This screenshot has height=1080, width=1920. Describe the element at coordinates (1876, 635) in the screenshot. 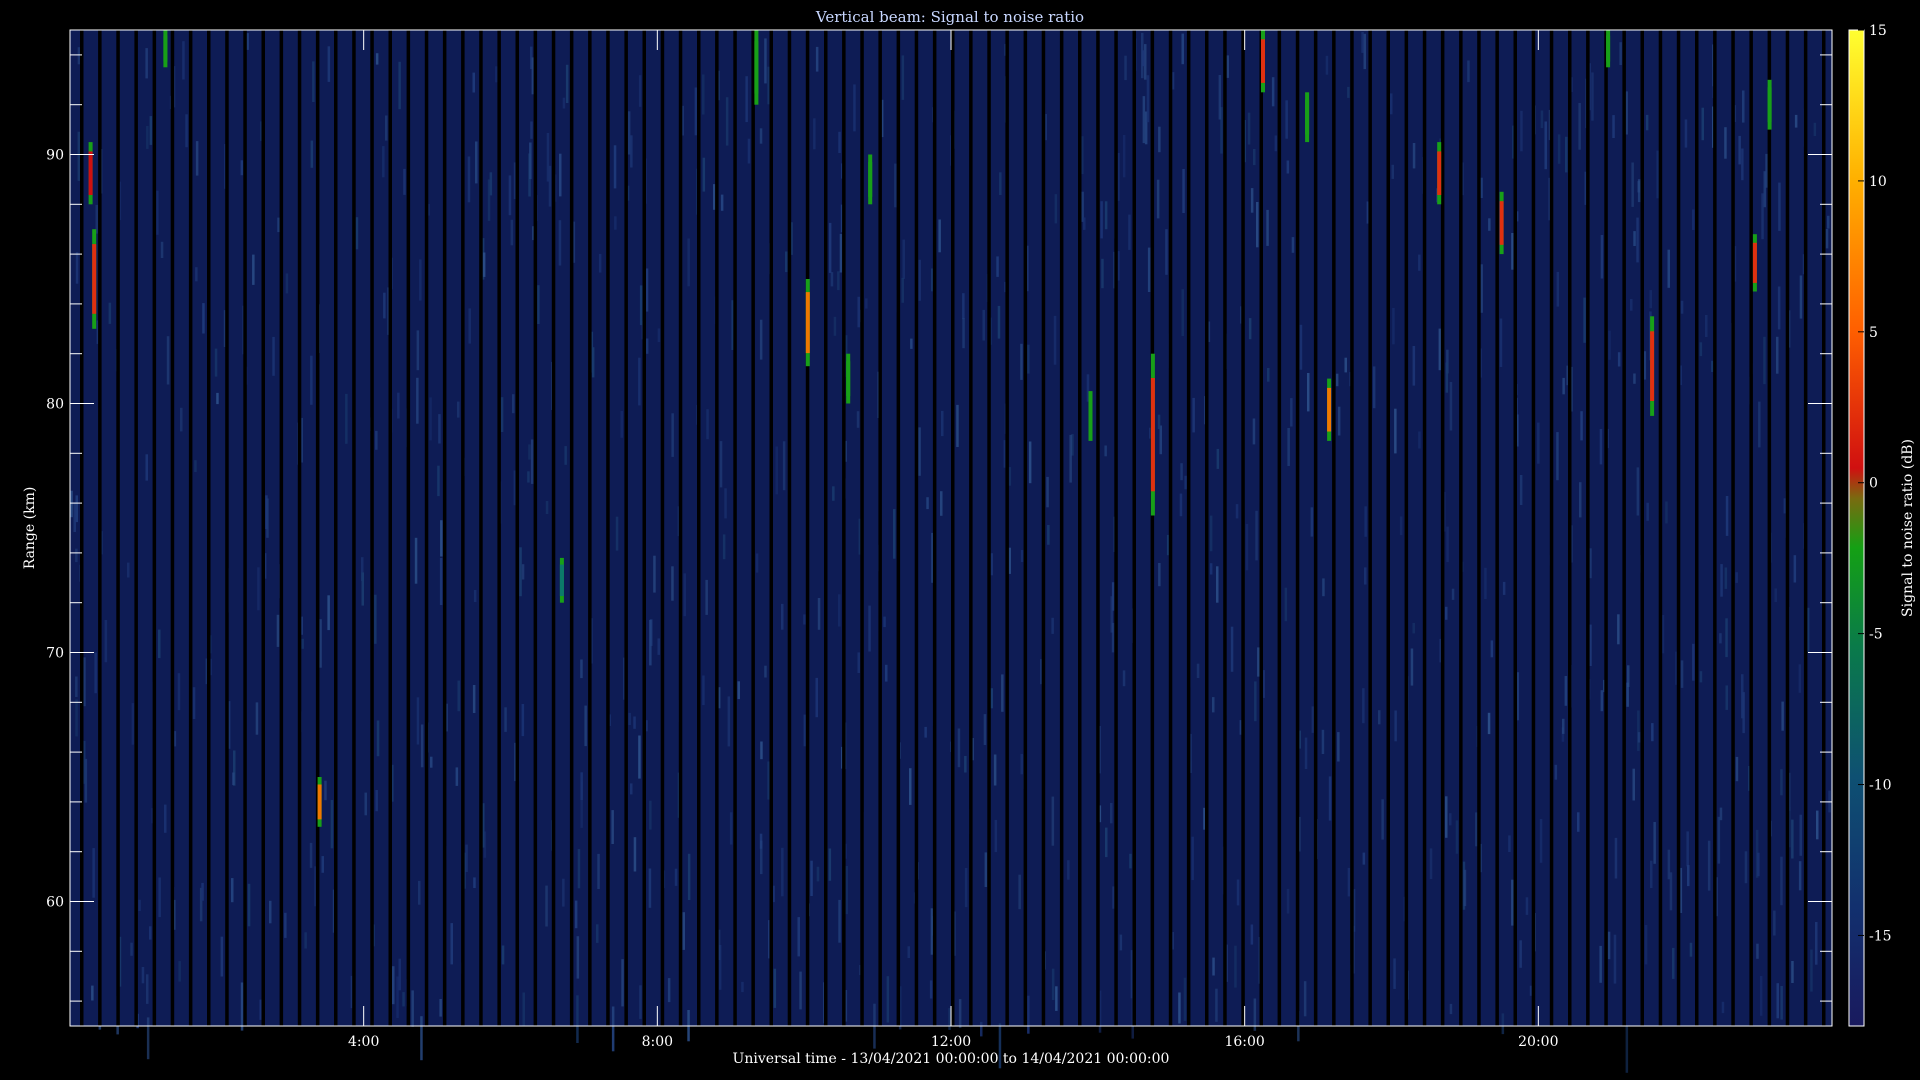

I see `colorbar-tick-label: -5` at that location.